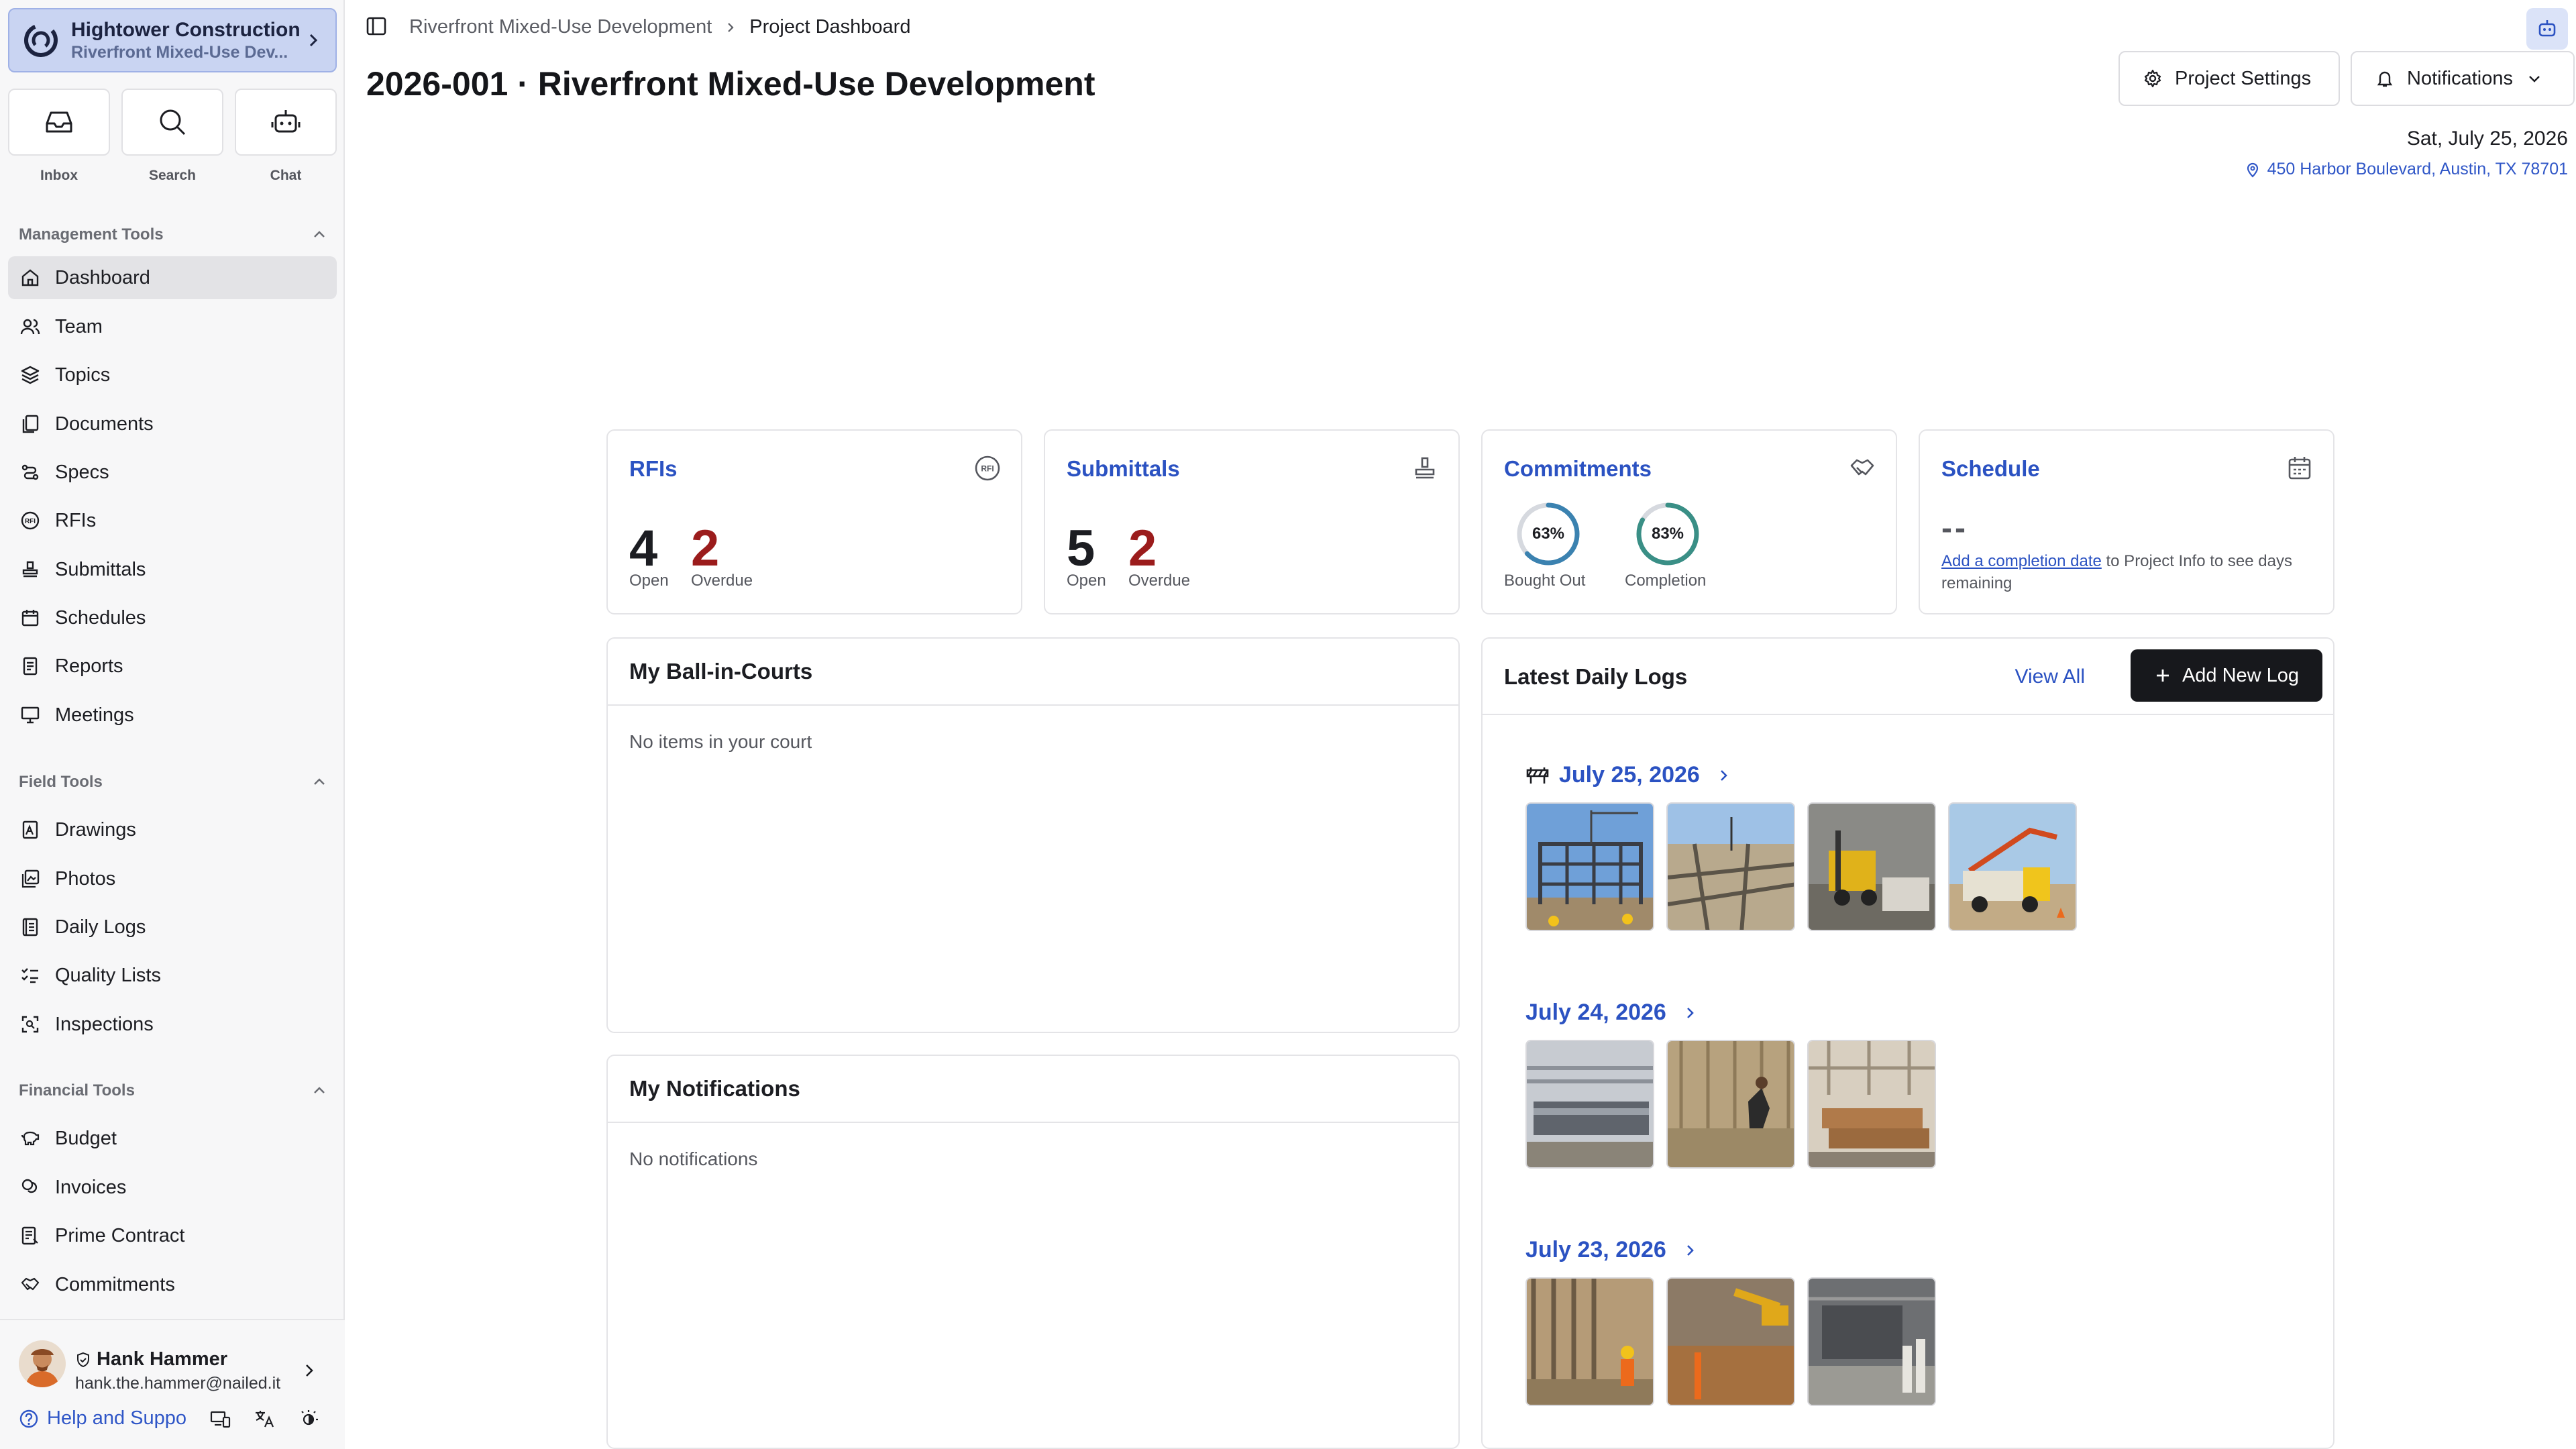  I want to click on sidebar-item-label: Topics, so click(83, 375).